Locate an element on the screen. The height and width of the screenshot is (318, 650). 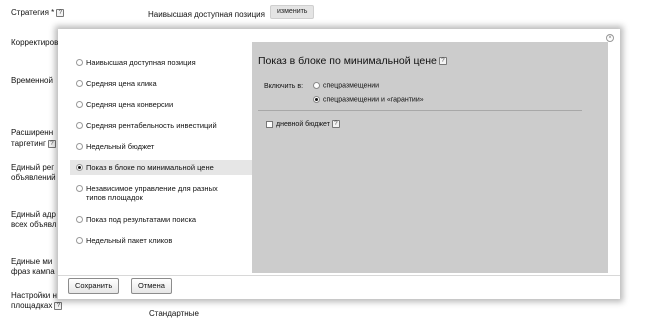
include-label: Включить в: is located at coordinates (284, 86).